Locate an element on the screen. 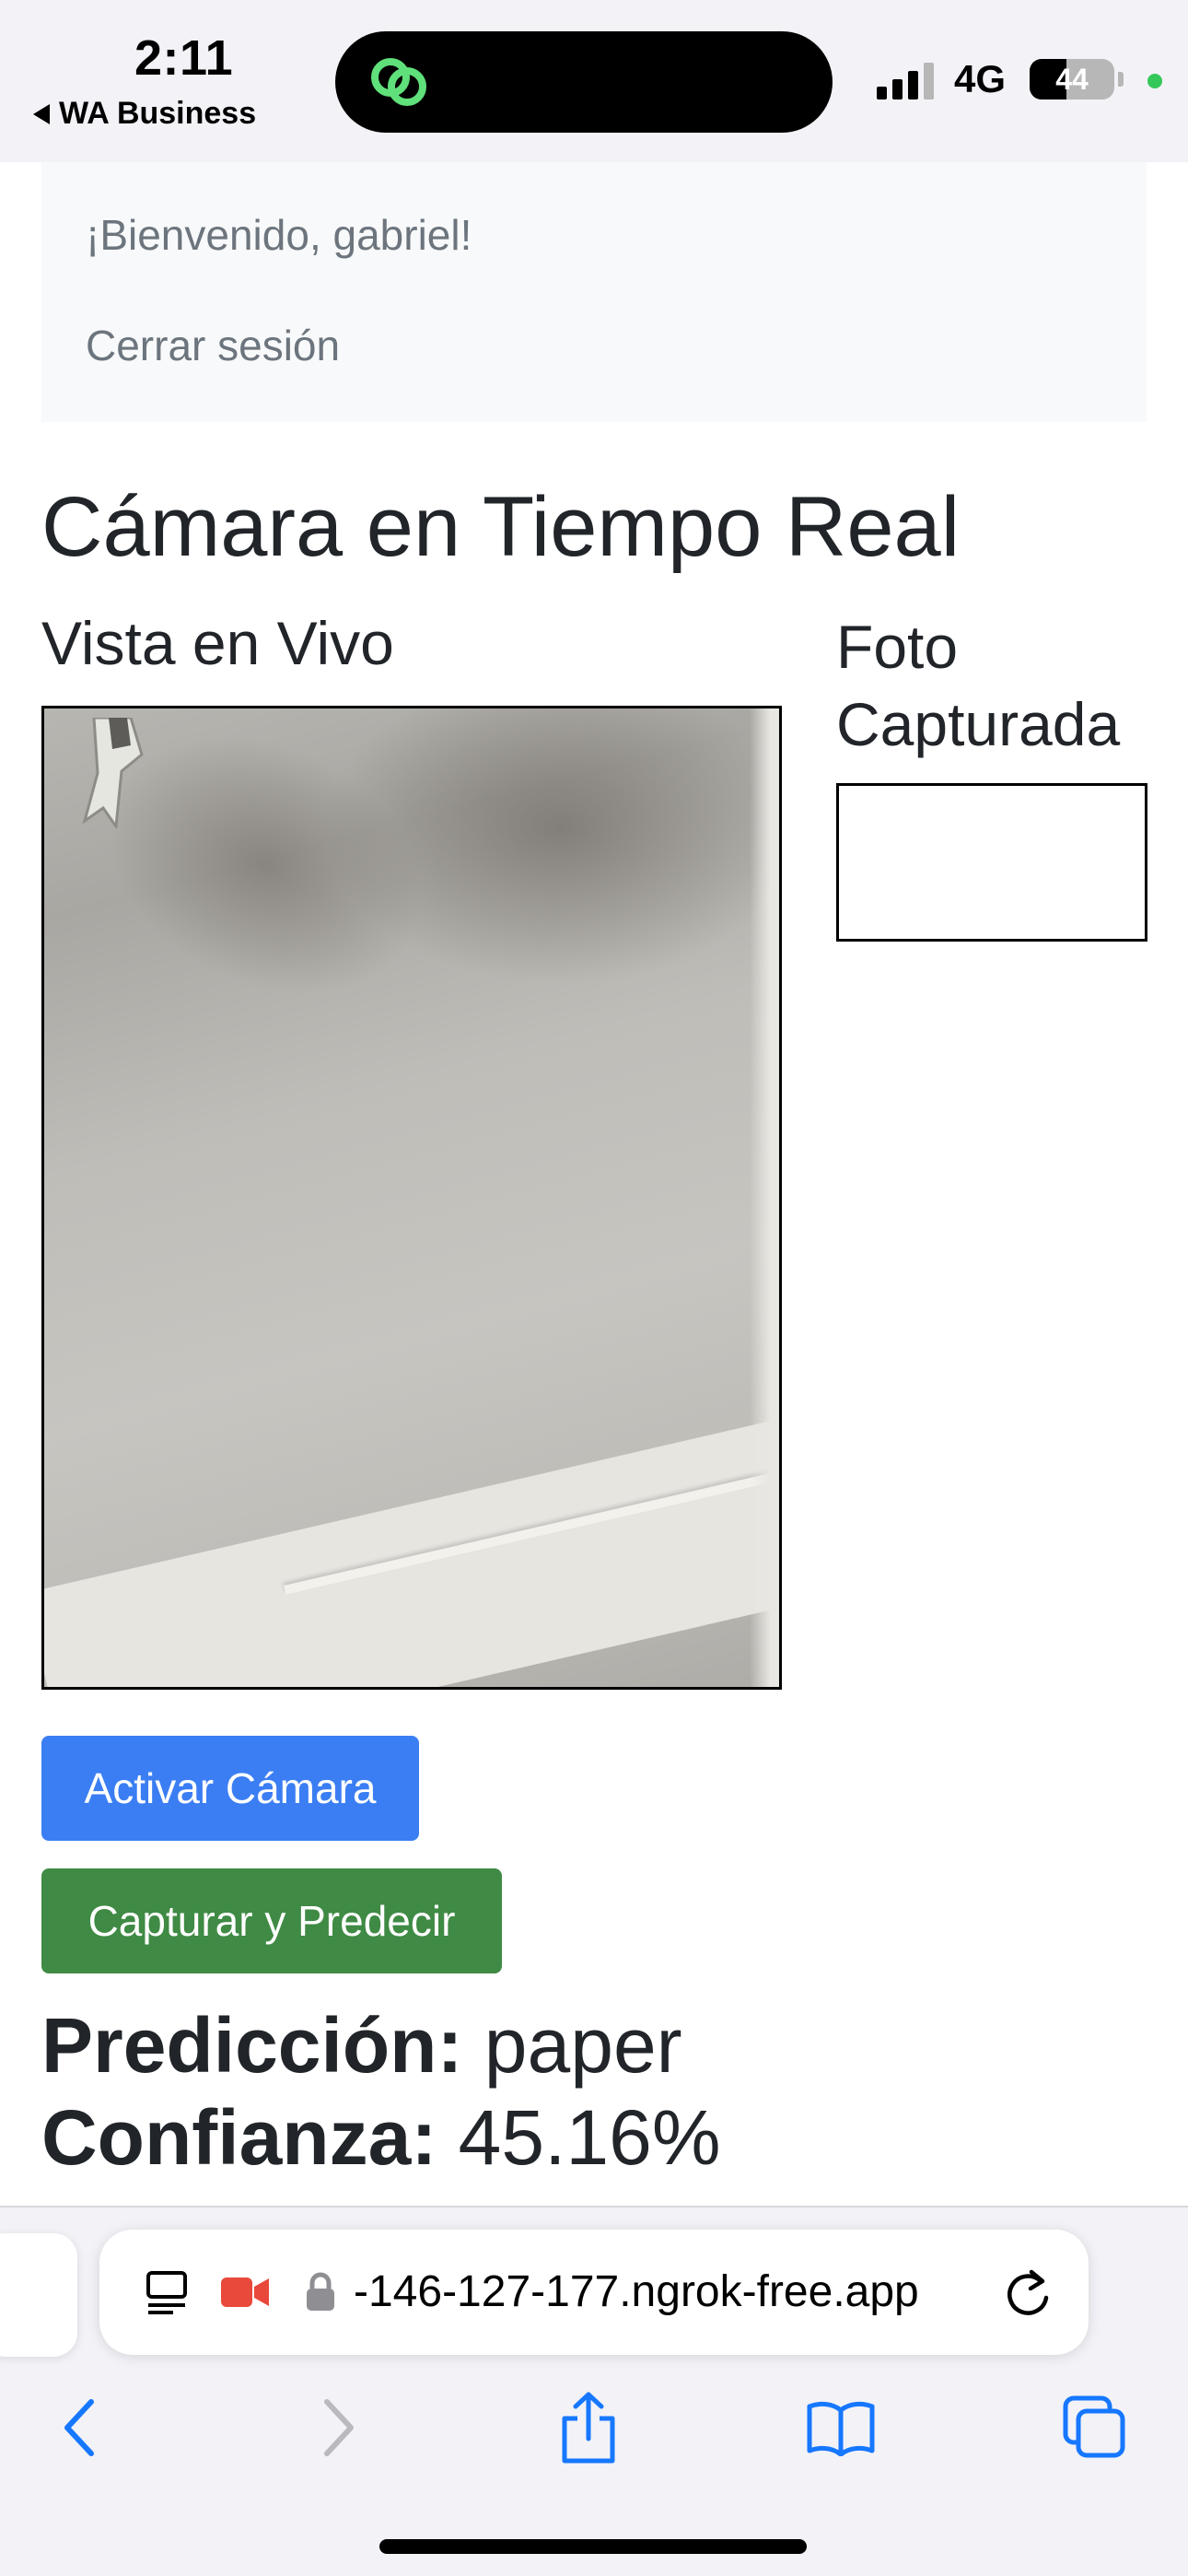 This screenshot has height=2576, width=1188. back-icon is located at coordinates (79, 2427).